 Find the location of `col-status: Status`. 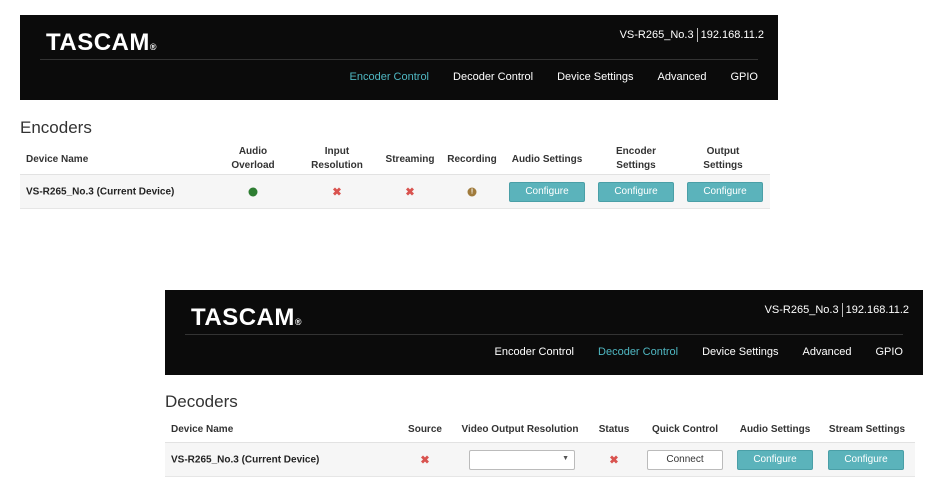

col-status: Status is located at coordinates (614, 429).